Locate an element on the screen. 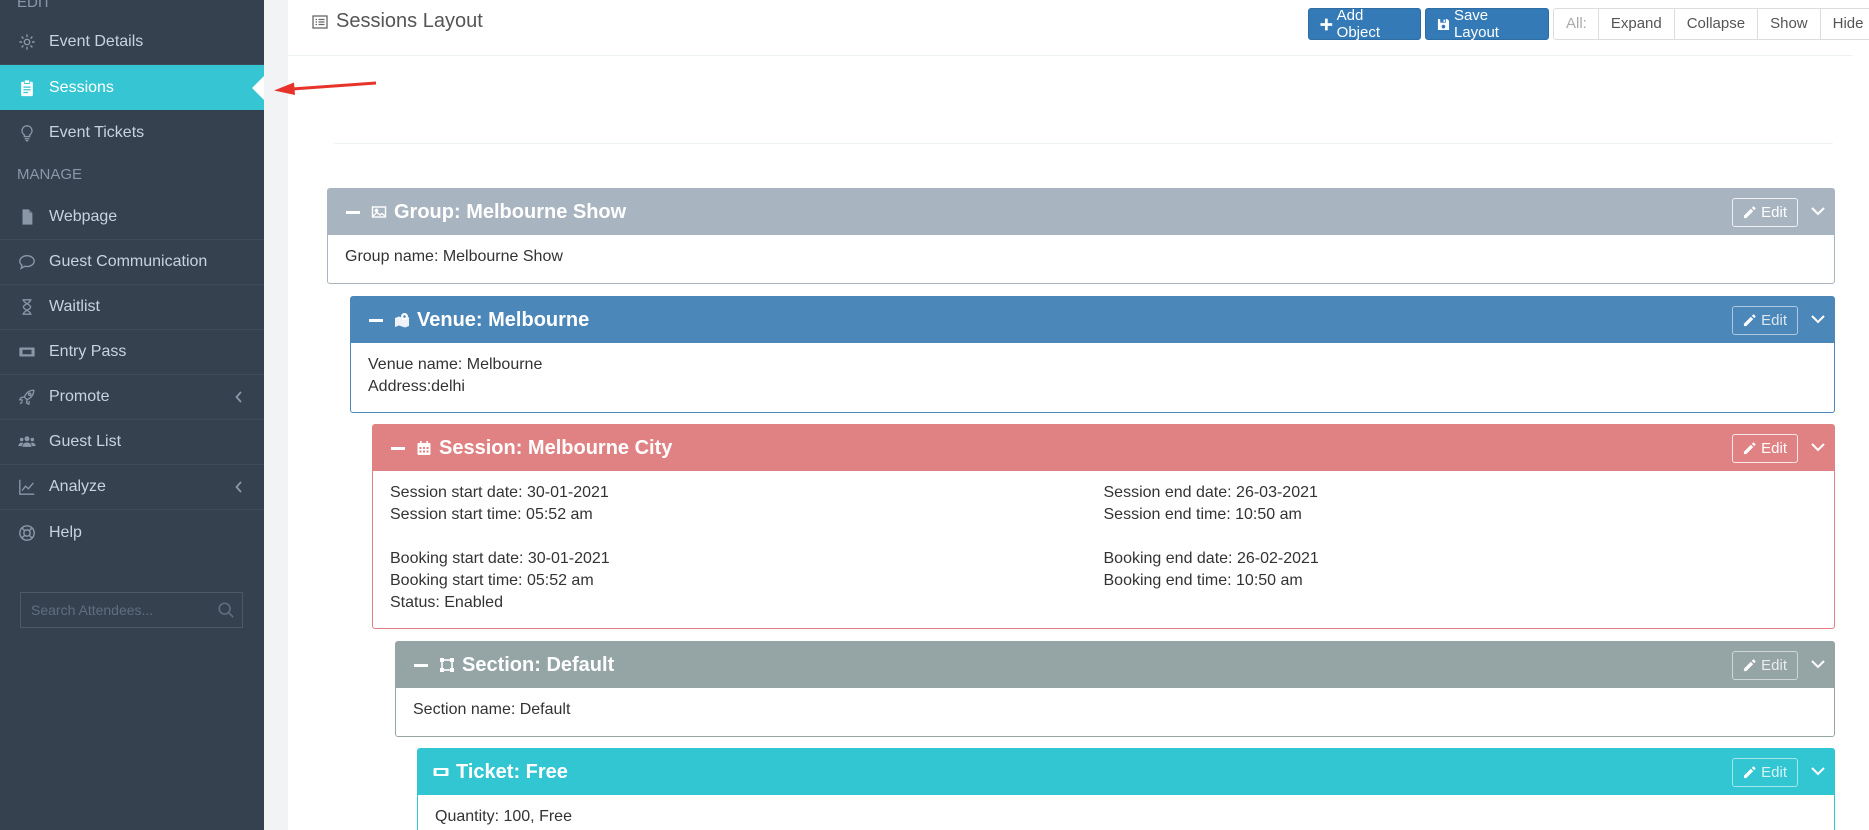 The height and width of the screenshot is (830, 1869). plus-icon is located at coordinates (1326, 24).